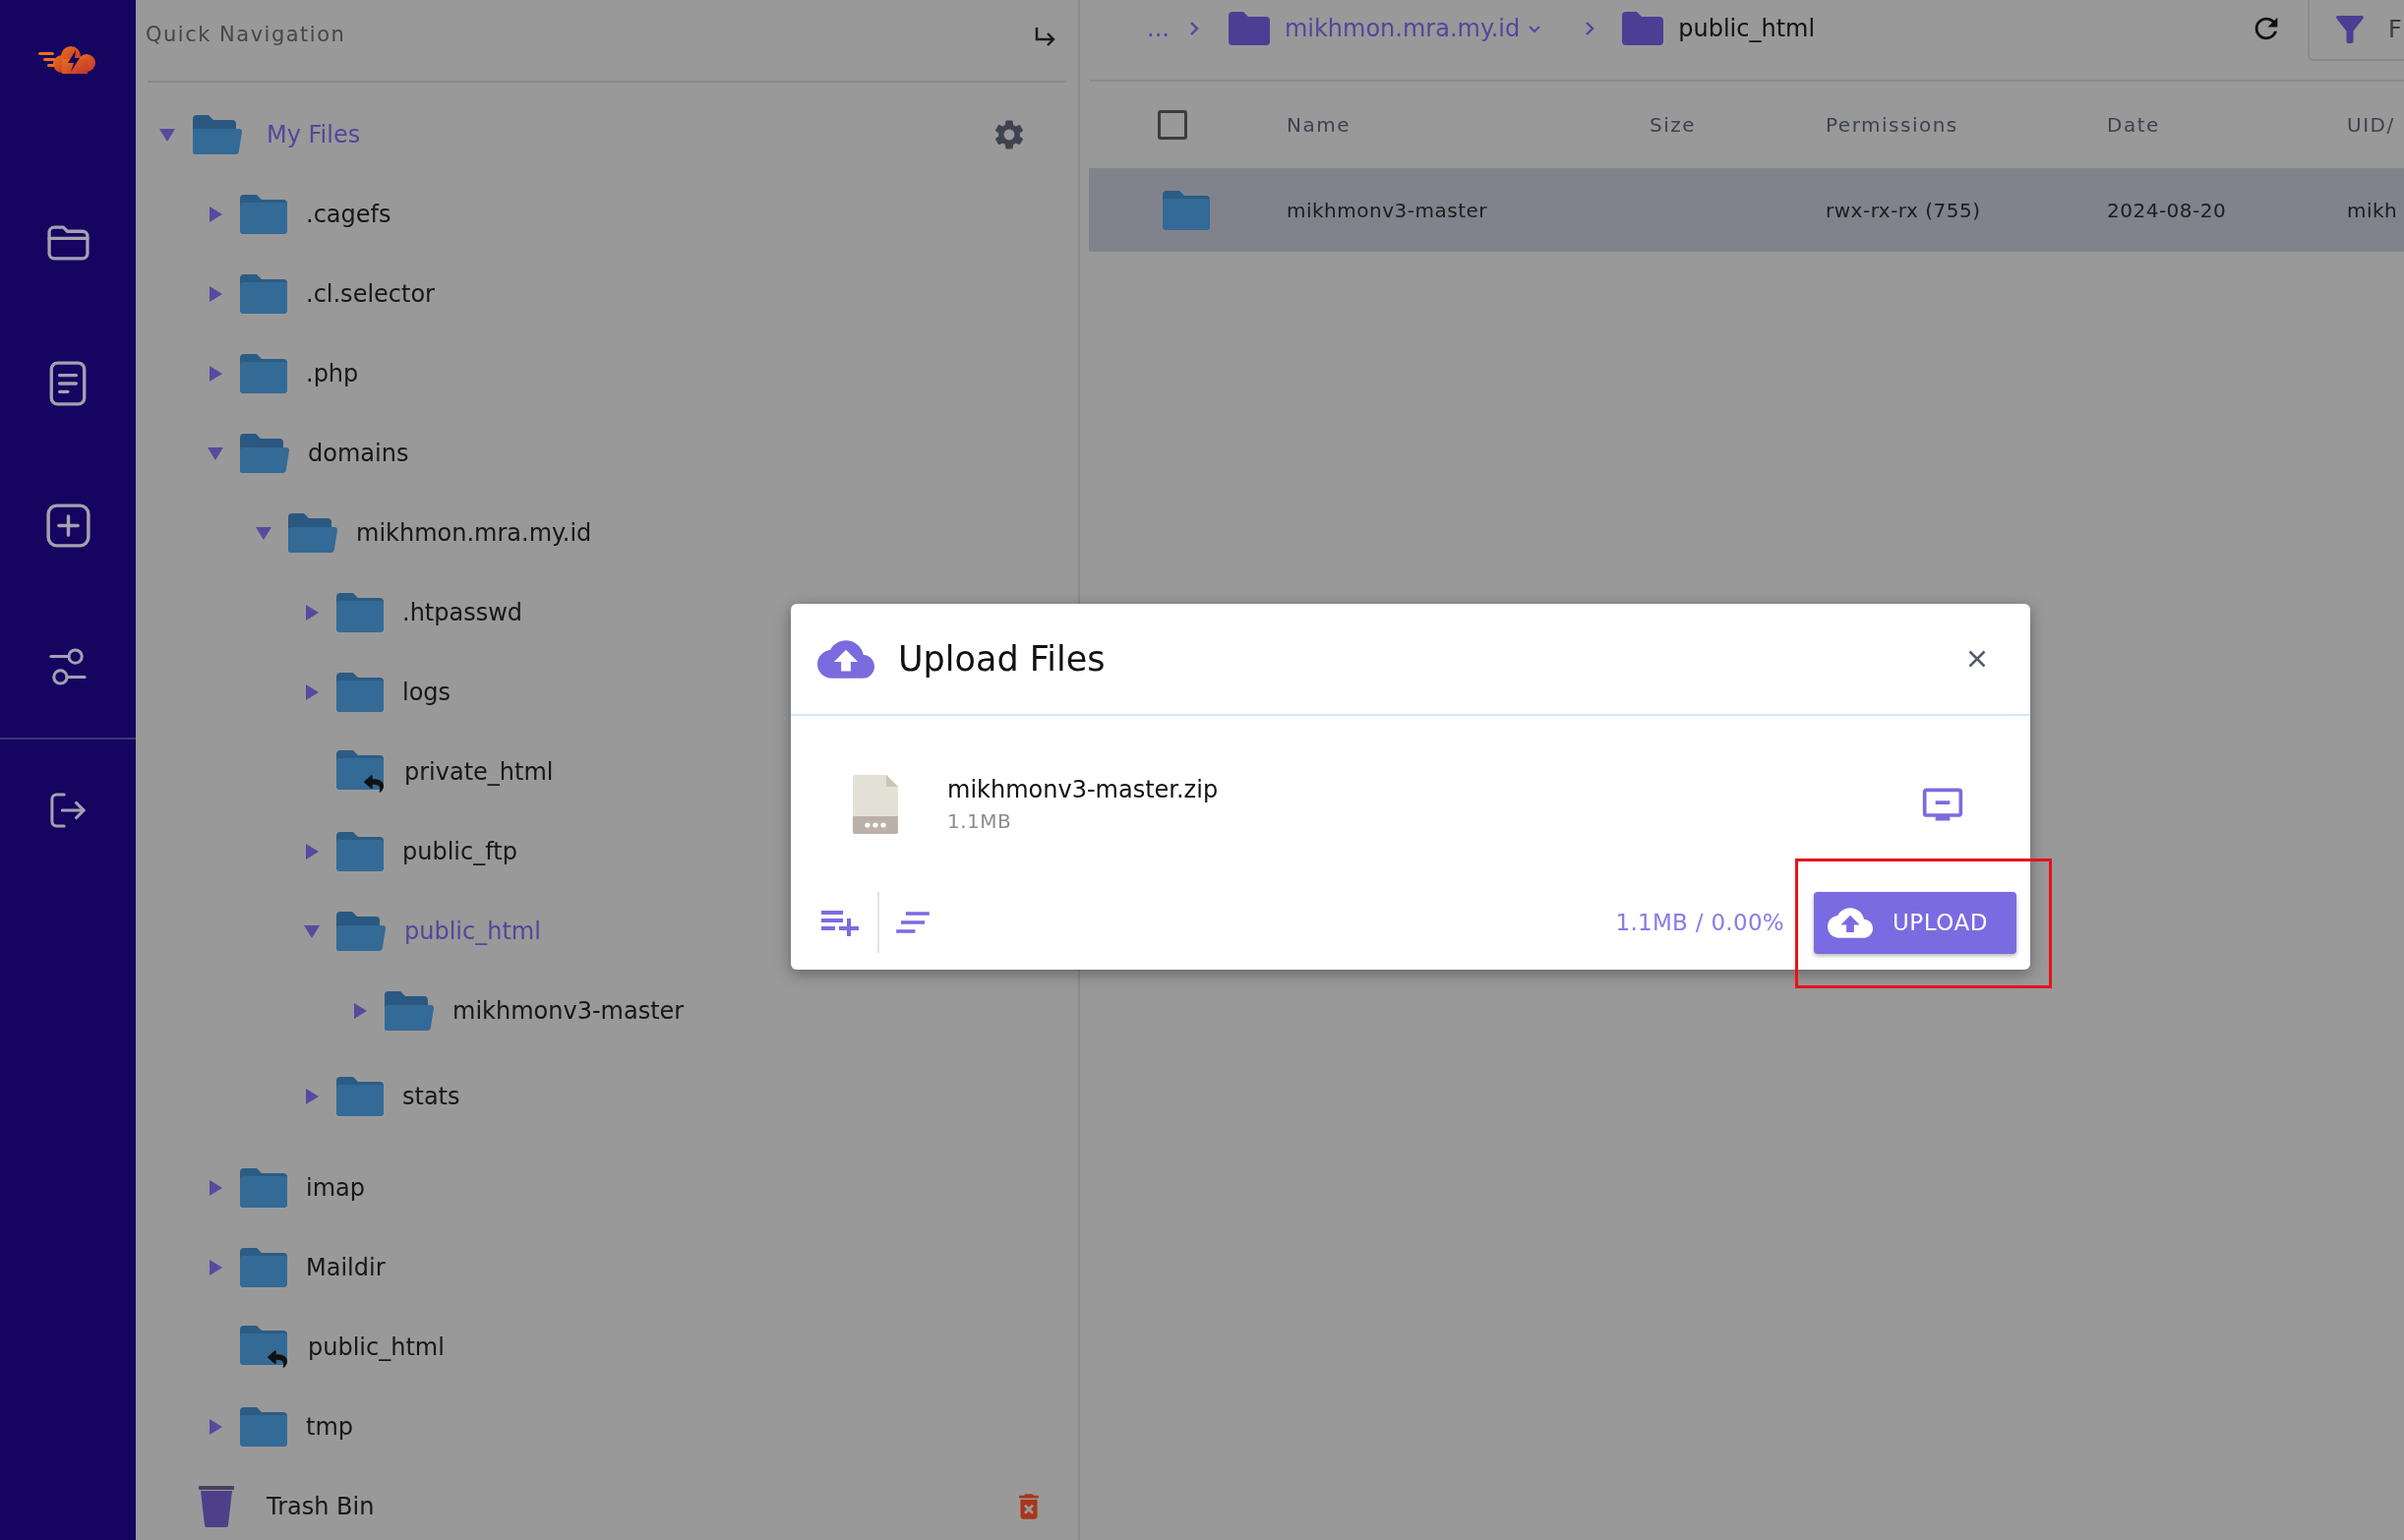 The image size is (2404, 1540). Describe the element at coordinates (68, 666) in the screenshot. I see `sliders-icon` at that location.